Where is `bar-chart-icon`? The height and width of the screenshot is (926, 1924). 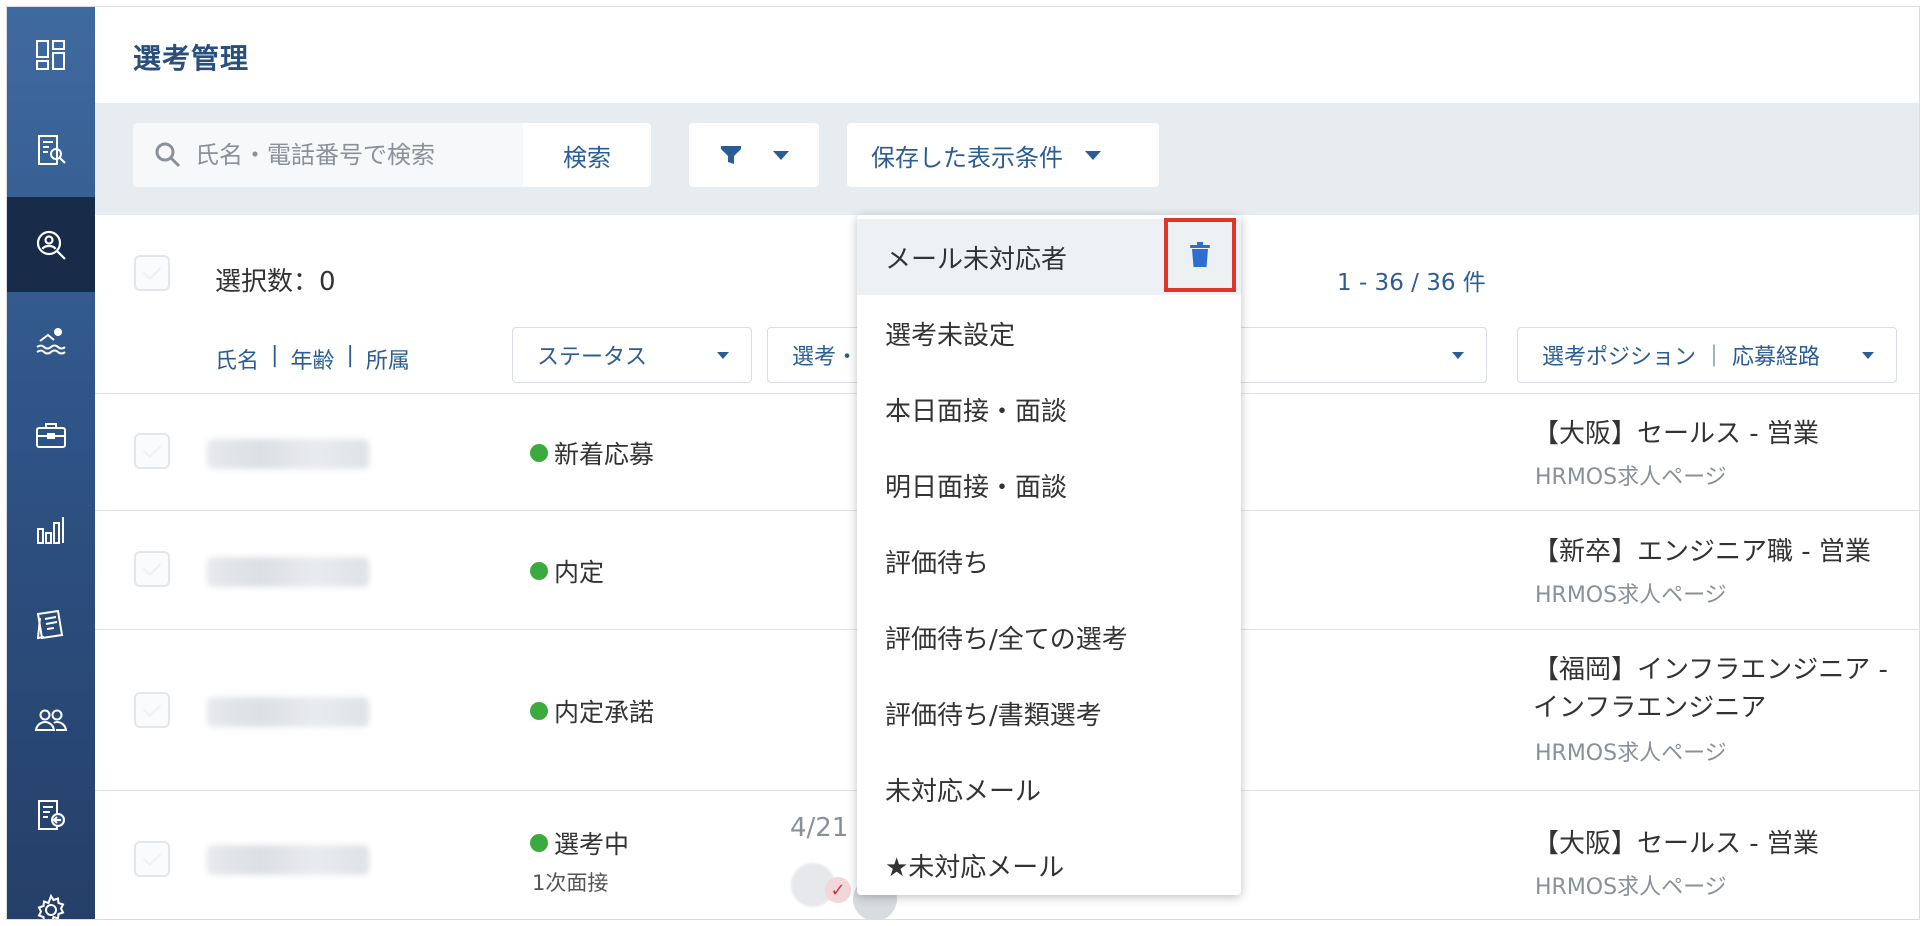
bar-chart-icon is located at coordinates (50, 530).